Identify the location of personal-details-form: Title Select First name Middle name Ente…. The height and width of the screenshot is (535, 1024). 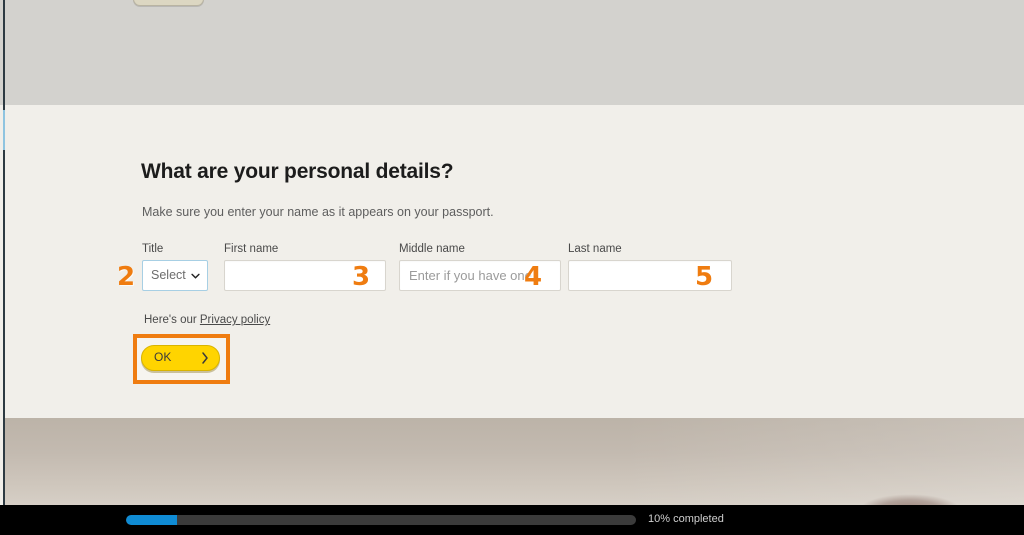
(522, 271).